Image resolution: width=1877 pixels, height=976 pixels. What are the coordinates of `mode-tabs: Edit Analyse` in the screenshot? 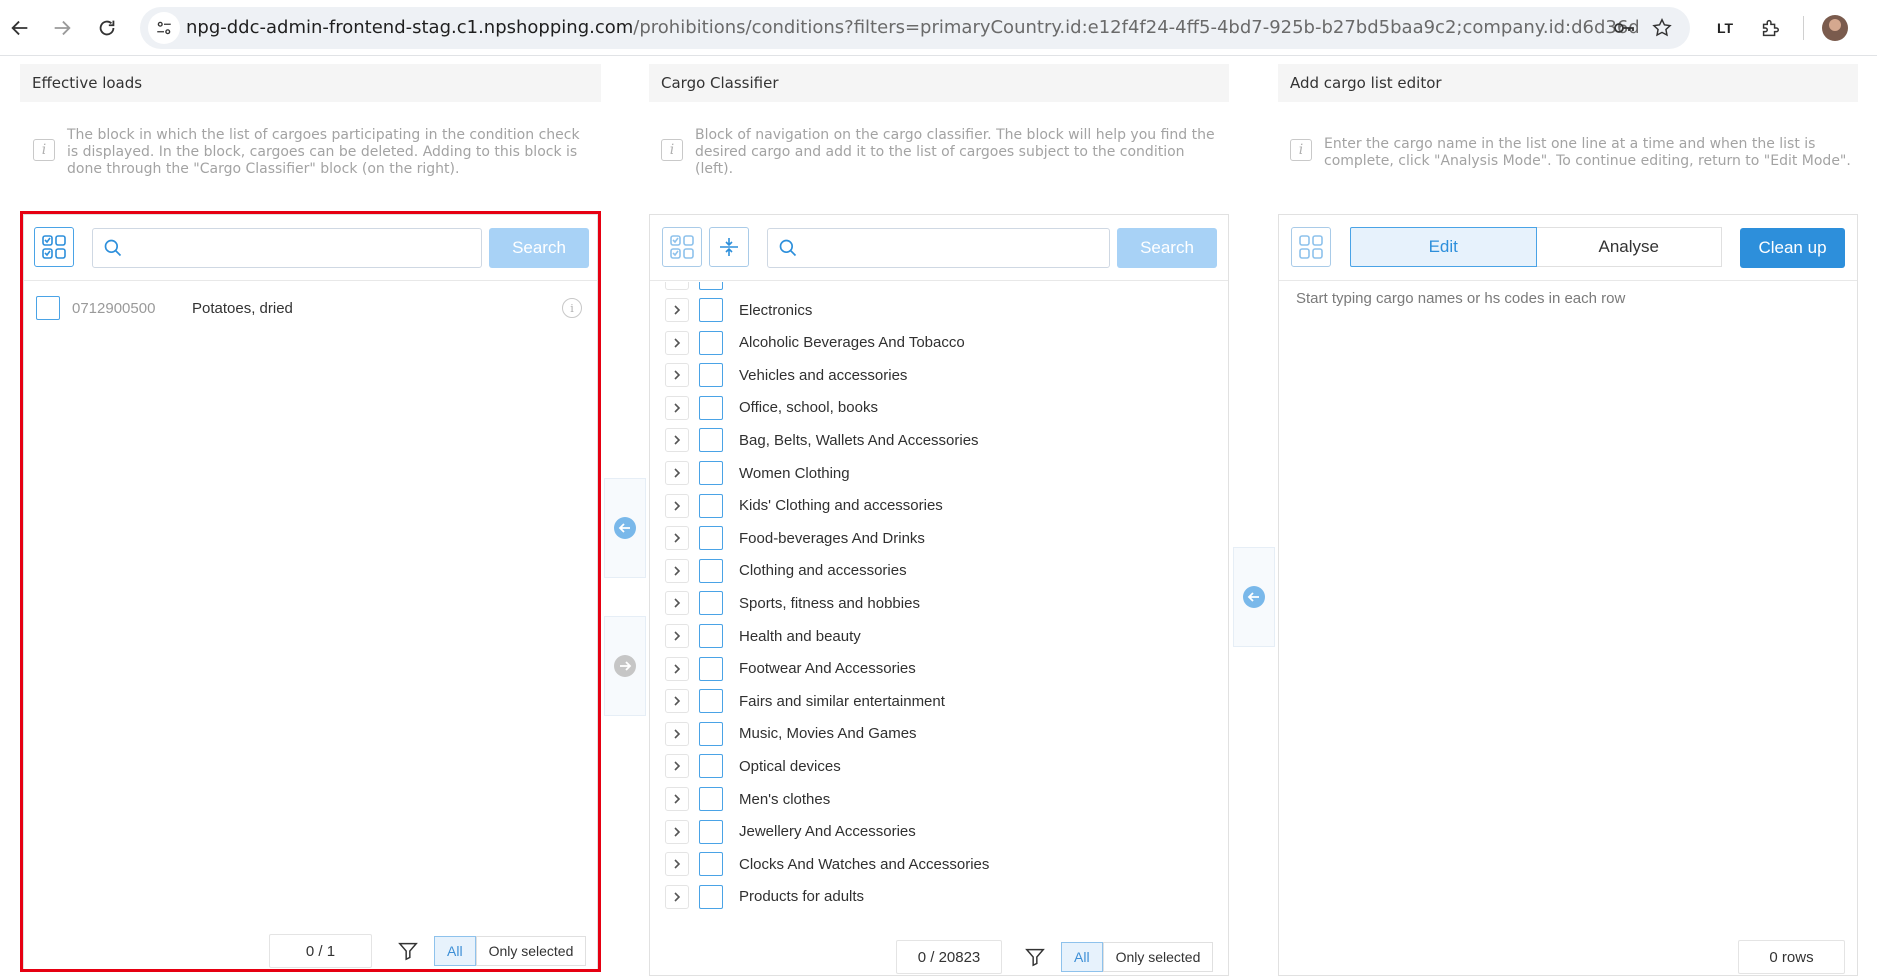 It's located at (1536, 247).